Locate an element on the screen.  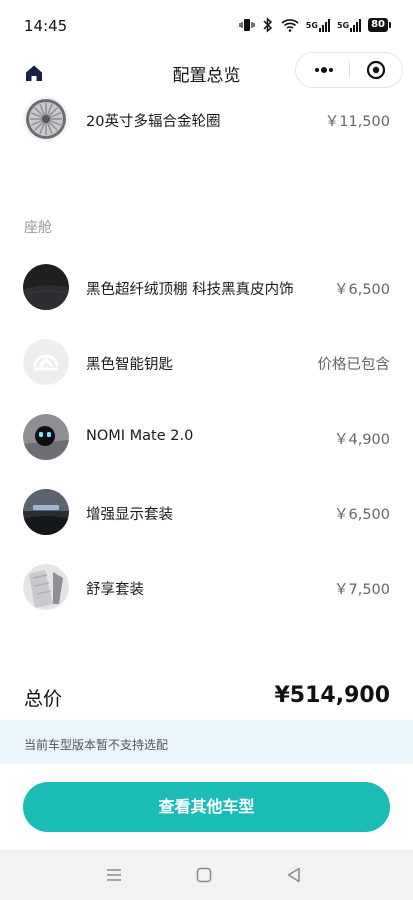
section-title-cabin: 座舱 is located at coordinates (38, 228).